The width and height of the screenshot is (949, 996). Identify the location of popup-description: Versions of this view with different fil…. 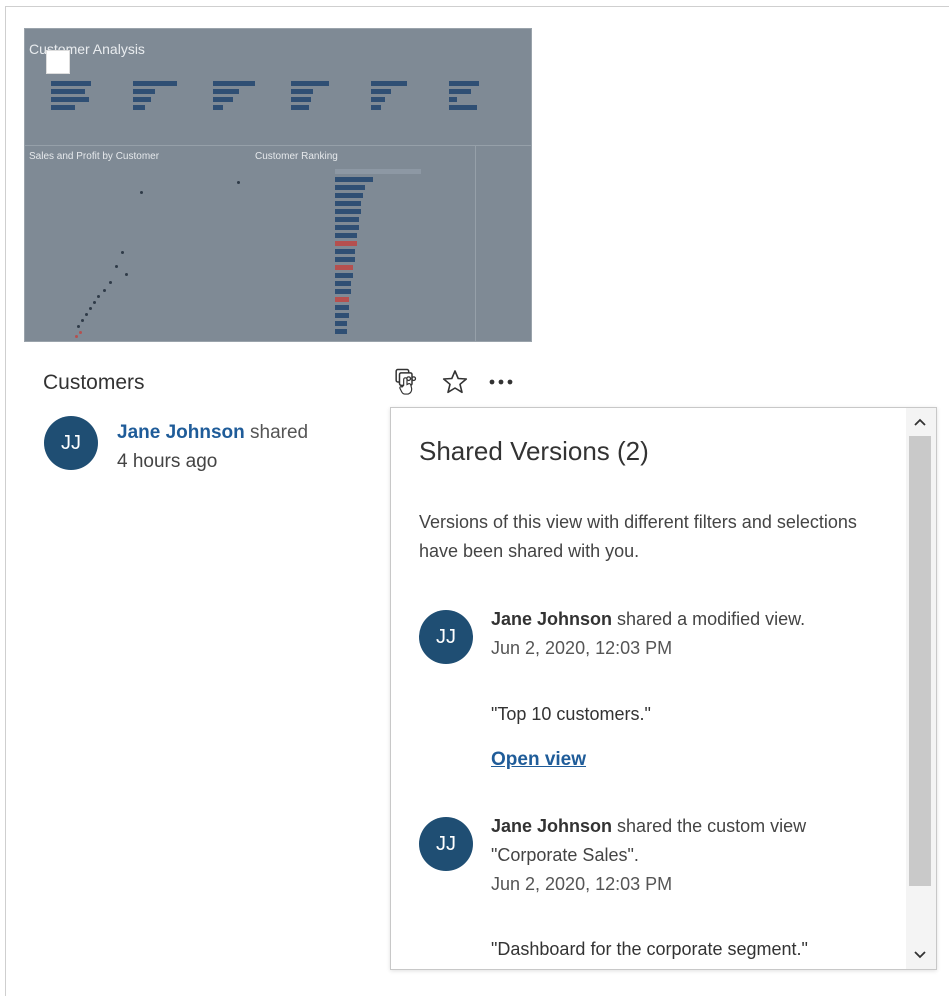
(638, 536).